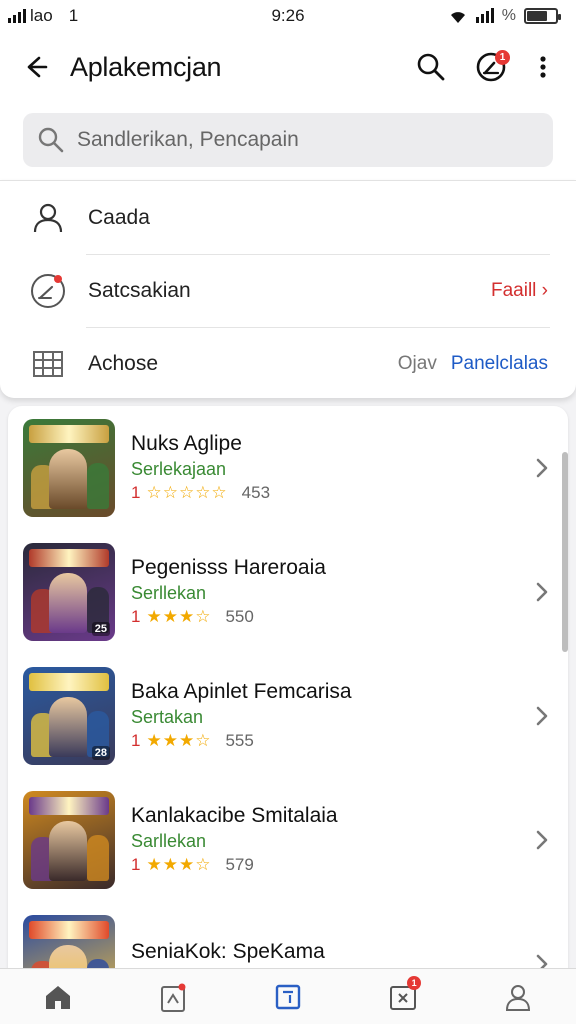 This screenshot has height=1024, width=576. Describe the element at coordinates (139, 290) in the screenshot. I see `menu-item-label: Satcsakian` at that location.